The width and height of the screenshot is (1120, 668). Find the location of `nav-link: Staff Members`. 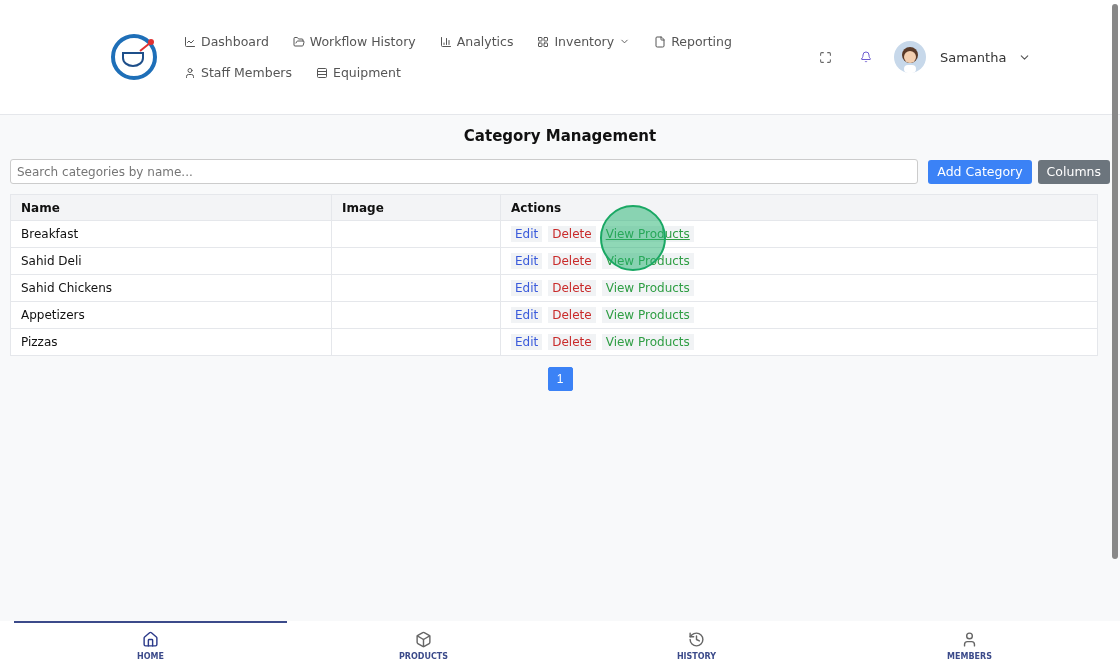

nav-link: Staff Members is located at coordinates (238, 72).